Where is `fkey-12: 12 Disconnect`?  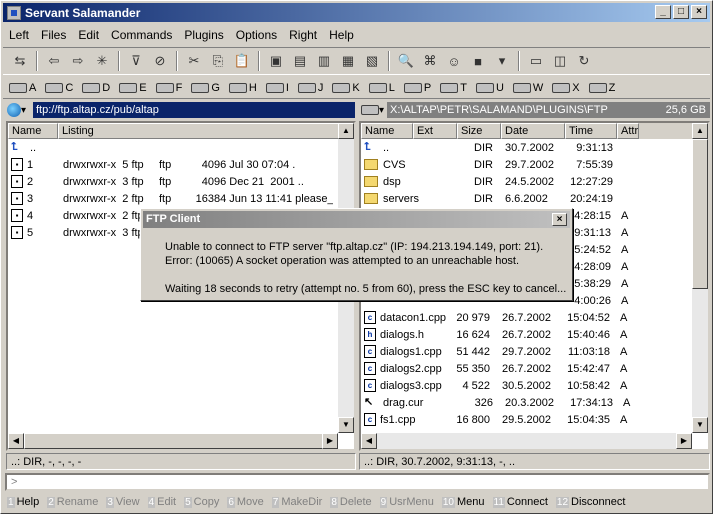
fkey-12: 12 Disconnect is located at coordinates (590, 502).